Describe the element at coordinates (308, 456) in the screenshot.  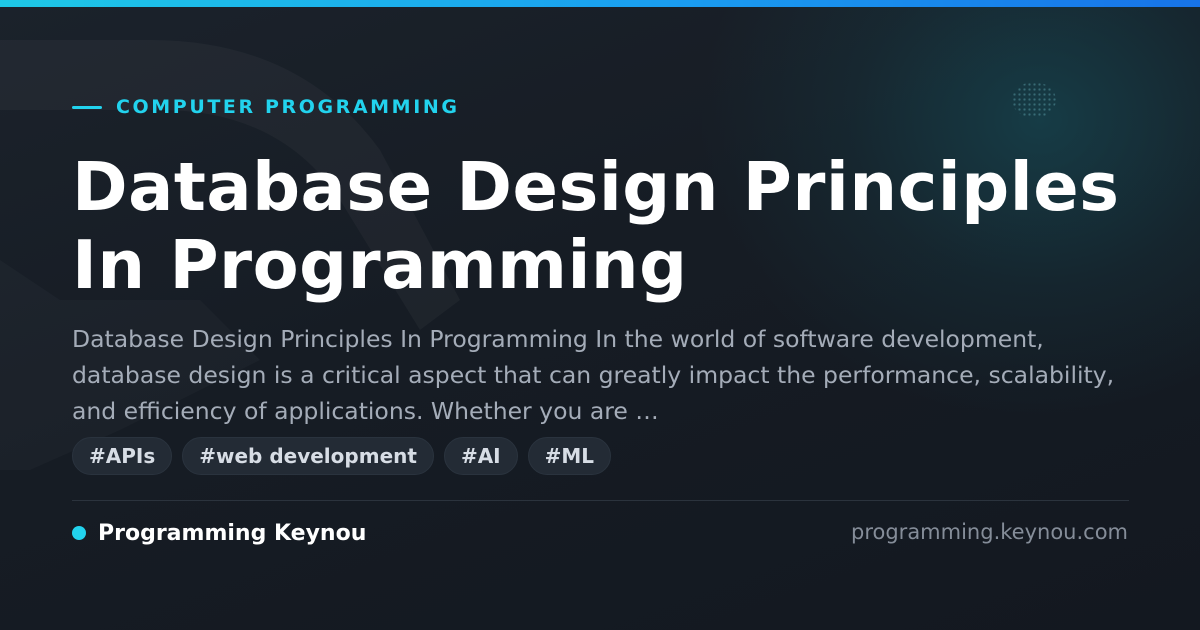
I see `tag-web-development: #web development` at that location.